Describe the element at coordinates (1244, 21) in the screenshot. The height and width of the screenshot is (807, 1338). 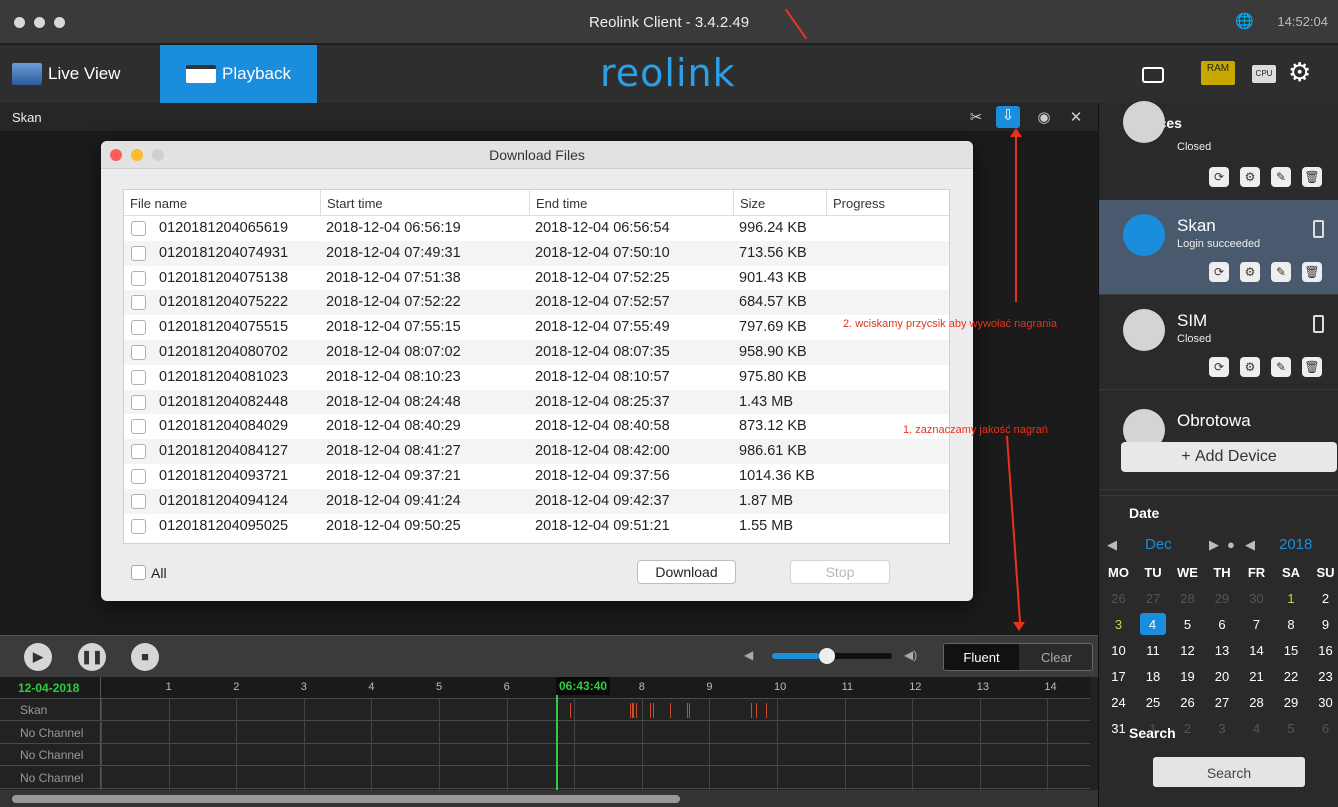
I see `globe-icon: 🌐` at that location.